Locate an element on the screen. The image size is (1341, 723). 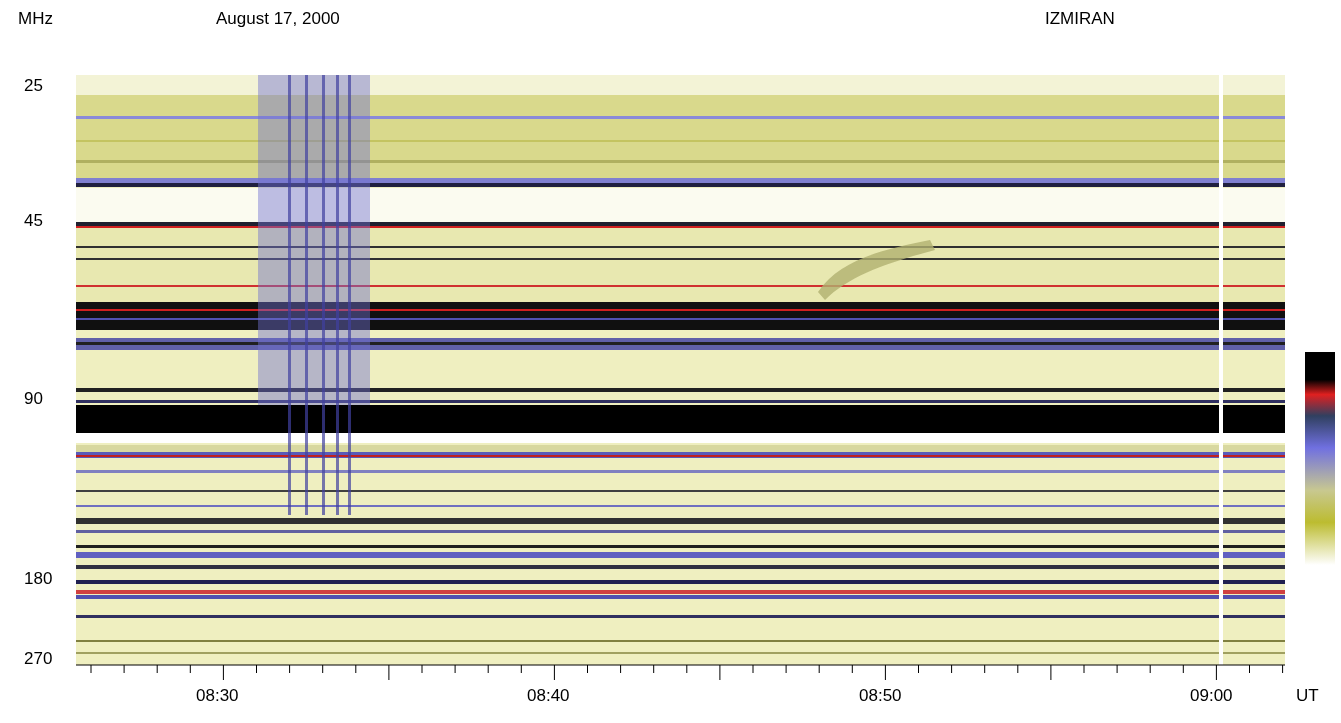
y-tick-label: 25 is located at coordinates (33, 85).